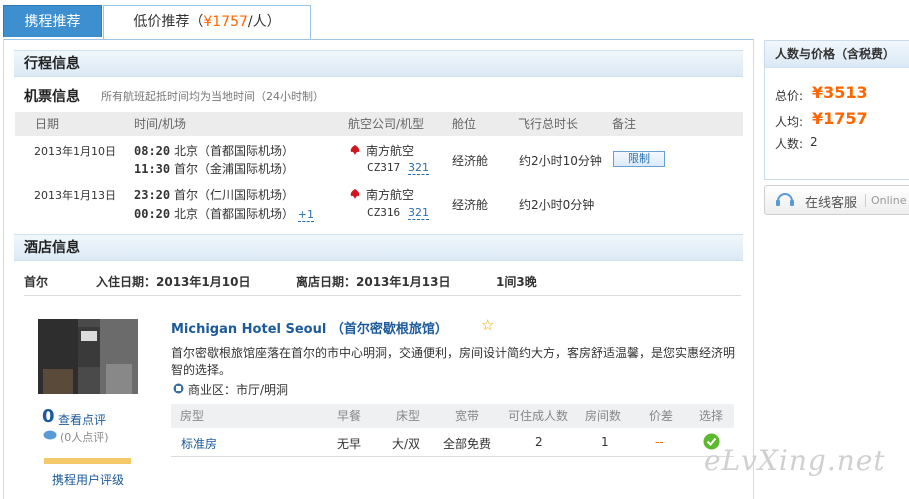 The image size is (909, 499). I want to click on flight1-dep-time: 08:20, so click(152, 151).